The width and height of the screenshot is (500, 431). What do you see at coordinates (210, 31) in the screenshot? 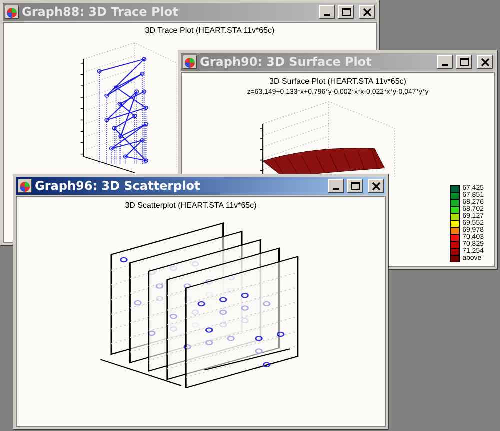
I see `chart-title: 3D Trace Plot (HEART.STA 11v*65c)` at bounding box center [210, 31].